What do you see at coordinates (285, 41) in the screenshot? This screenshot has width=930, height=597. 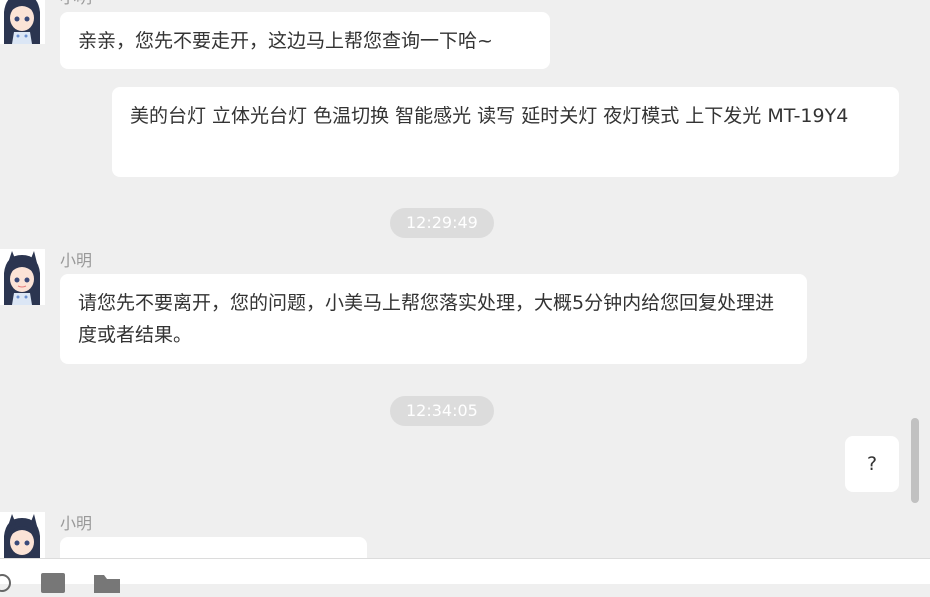 I see `message-text: 亲亲，您先不要走开，这边马上帮您查询一下哈~` at bounding box center [285, 41].